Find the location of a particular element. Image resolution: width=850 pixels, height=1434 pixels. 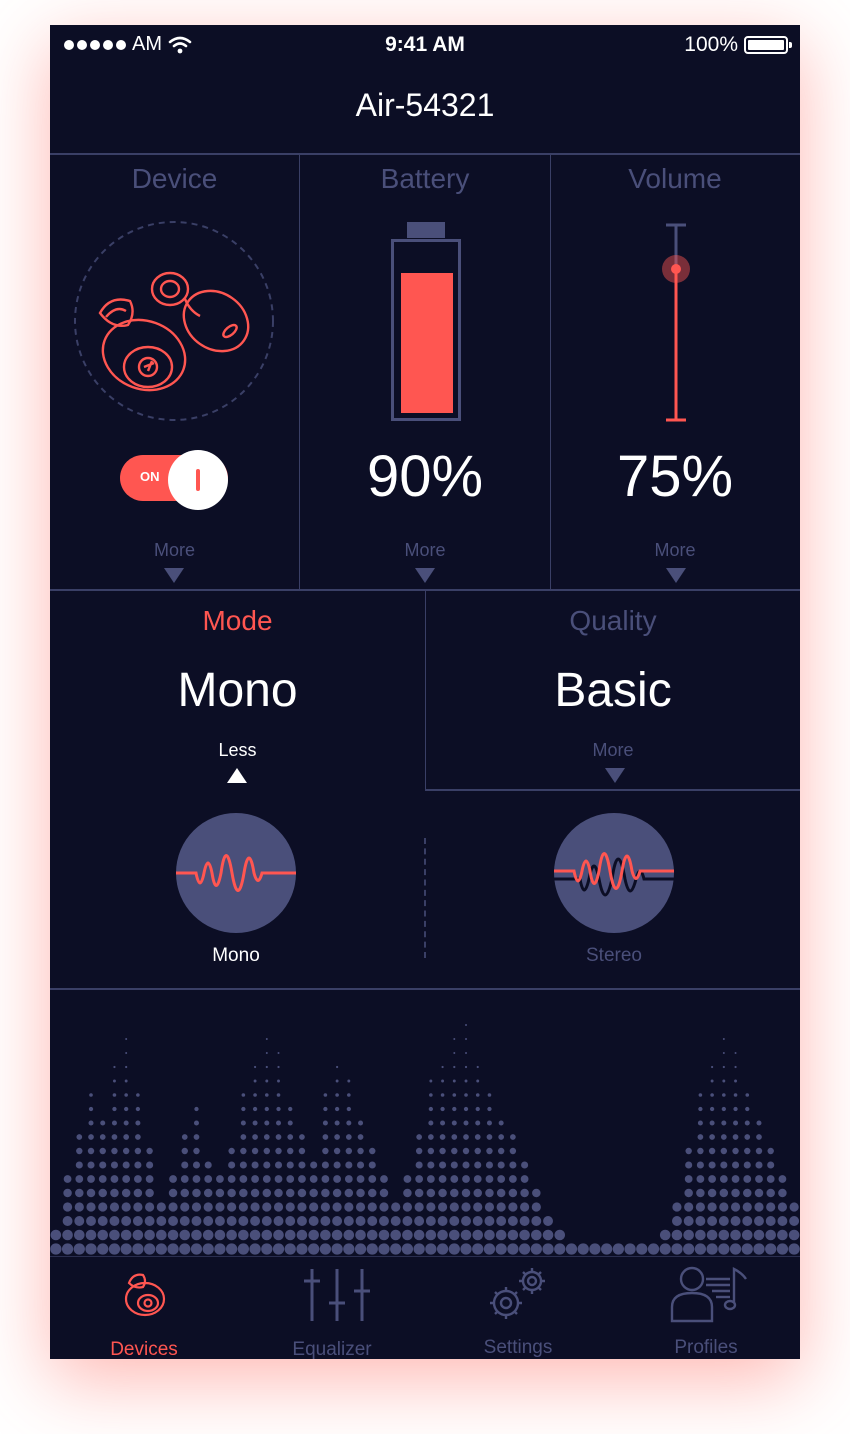

quality-more-label: More is located at coordinates (613, 750).